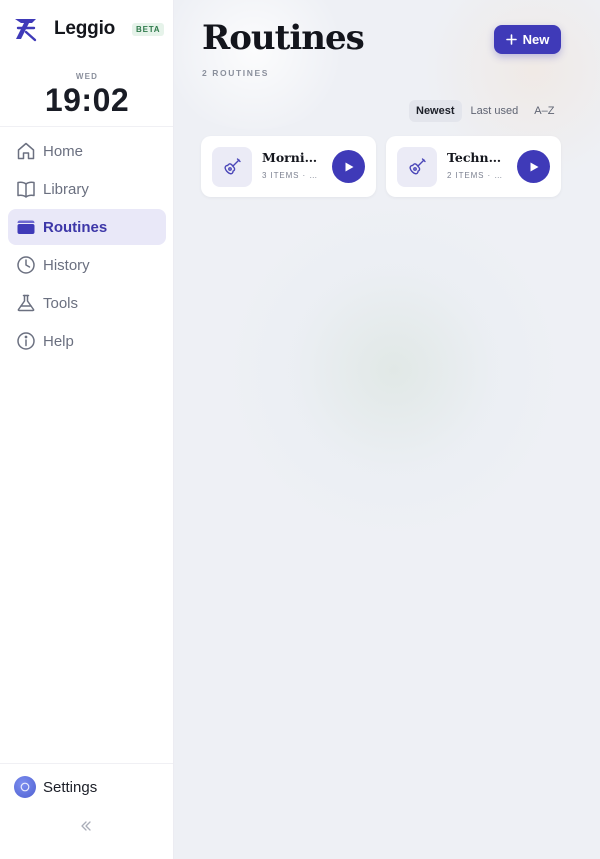  I want to click on routine-card: Morning warm-up 3 ITEMS · 15 MIN, so click(288, 166).